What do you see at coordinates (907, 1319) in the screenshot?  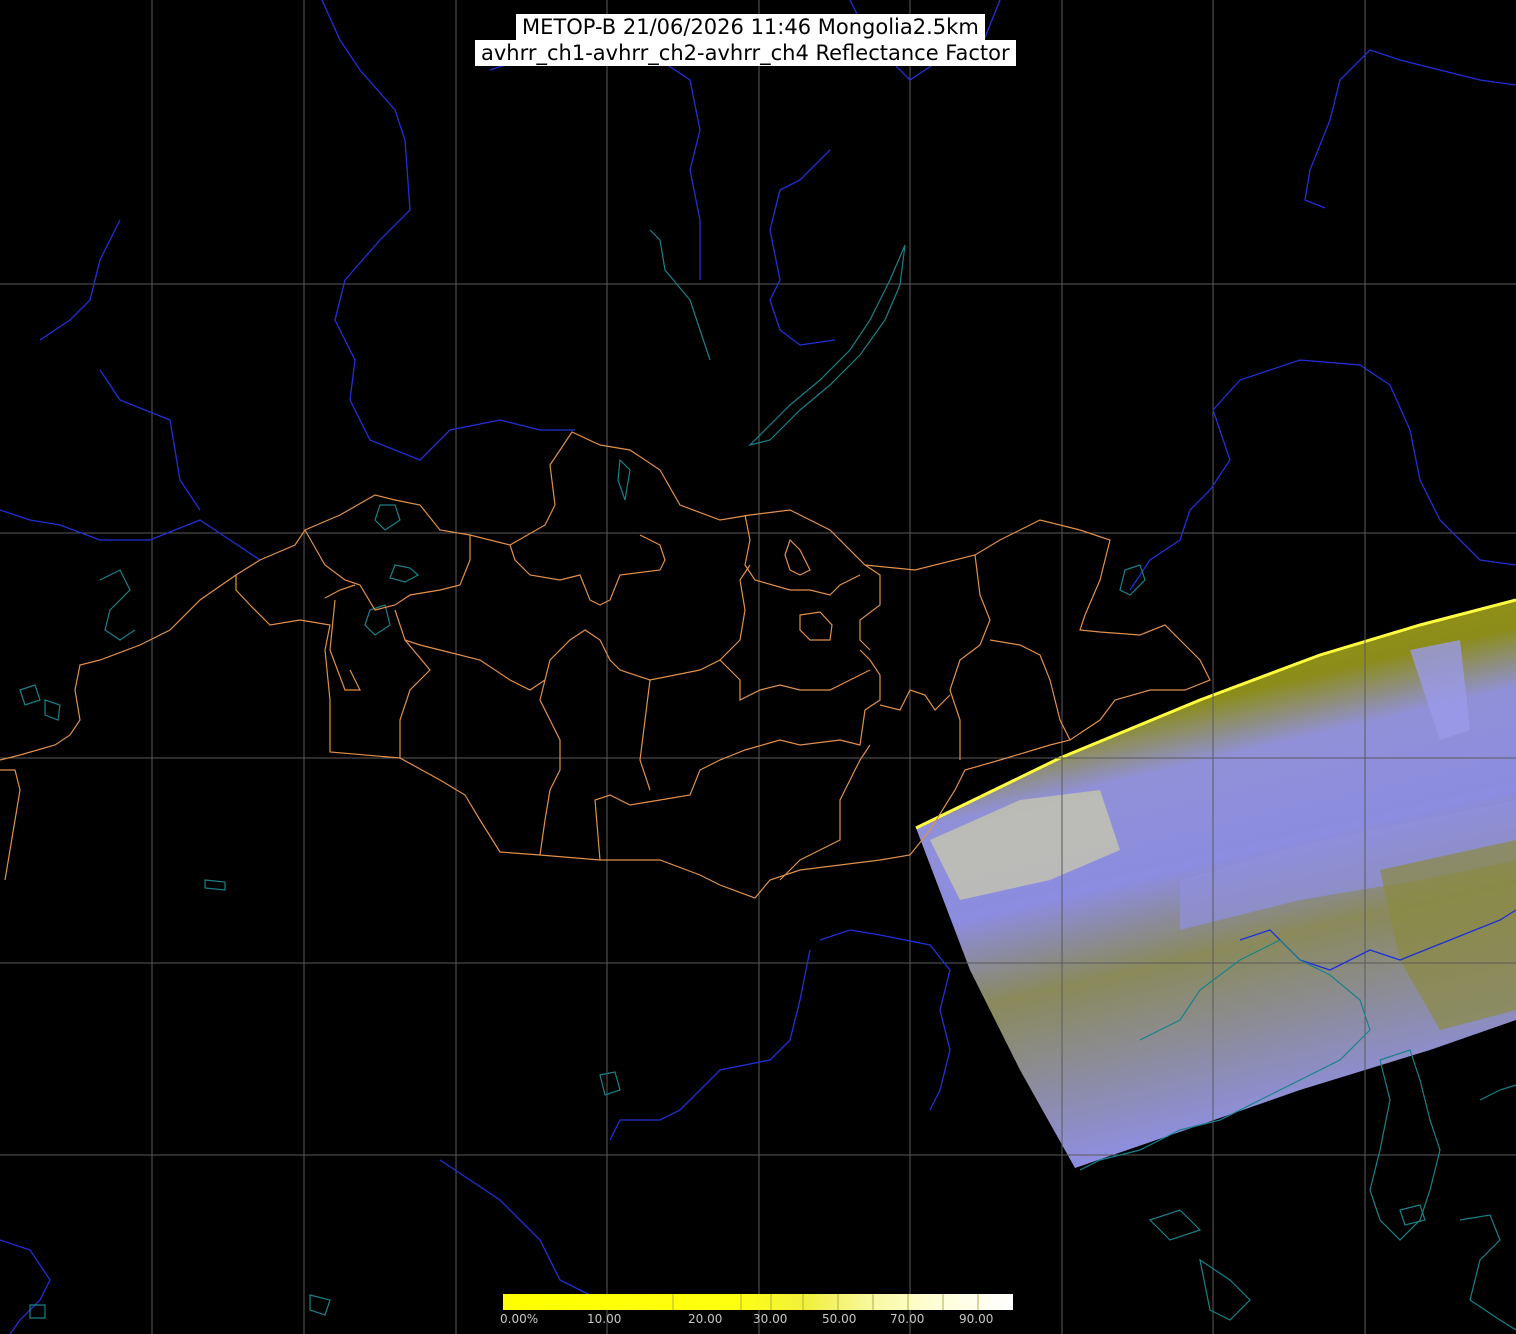 I see `colorbar-label-5: 70.00` at bounding box center [907, 1319].